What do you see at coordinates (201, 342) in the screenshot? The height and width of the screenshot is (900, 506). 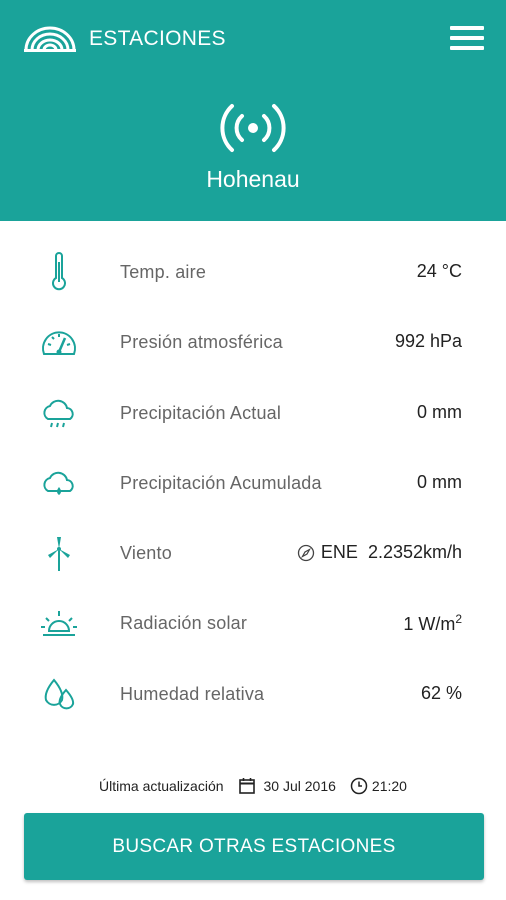 I see `row-label: Presión atmosférica` at bounding box center [201, 342].